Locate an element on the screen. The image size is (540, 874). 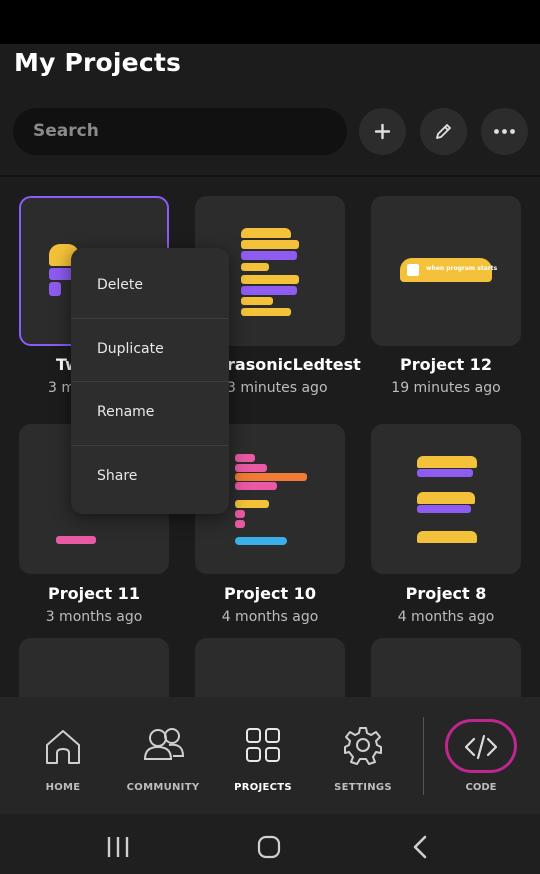
project-card-project-12: when program starts is located at coordinates (446, 271).